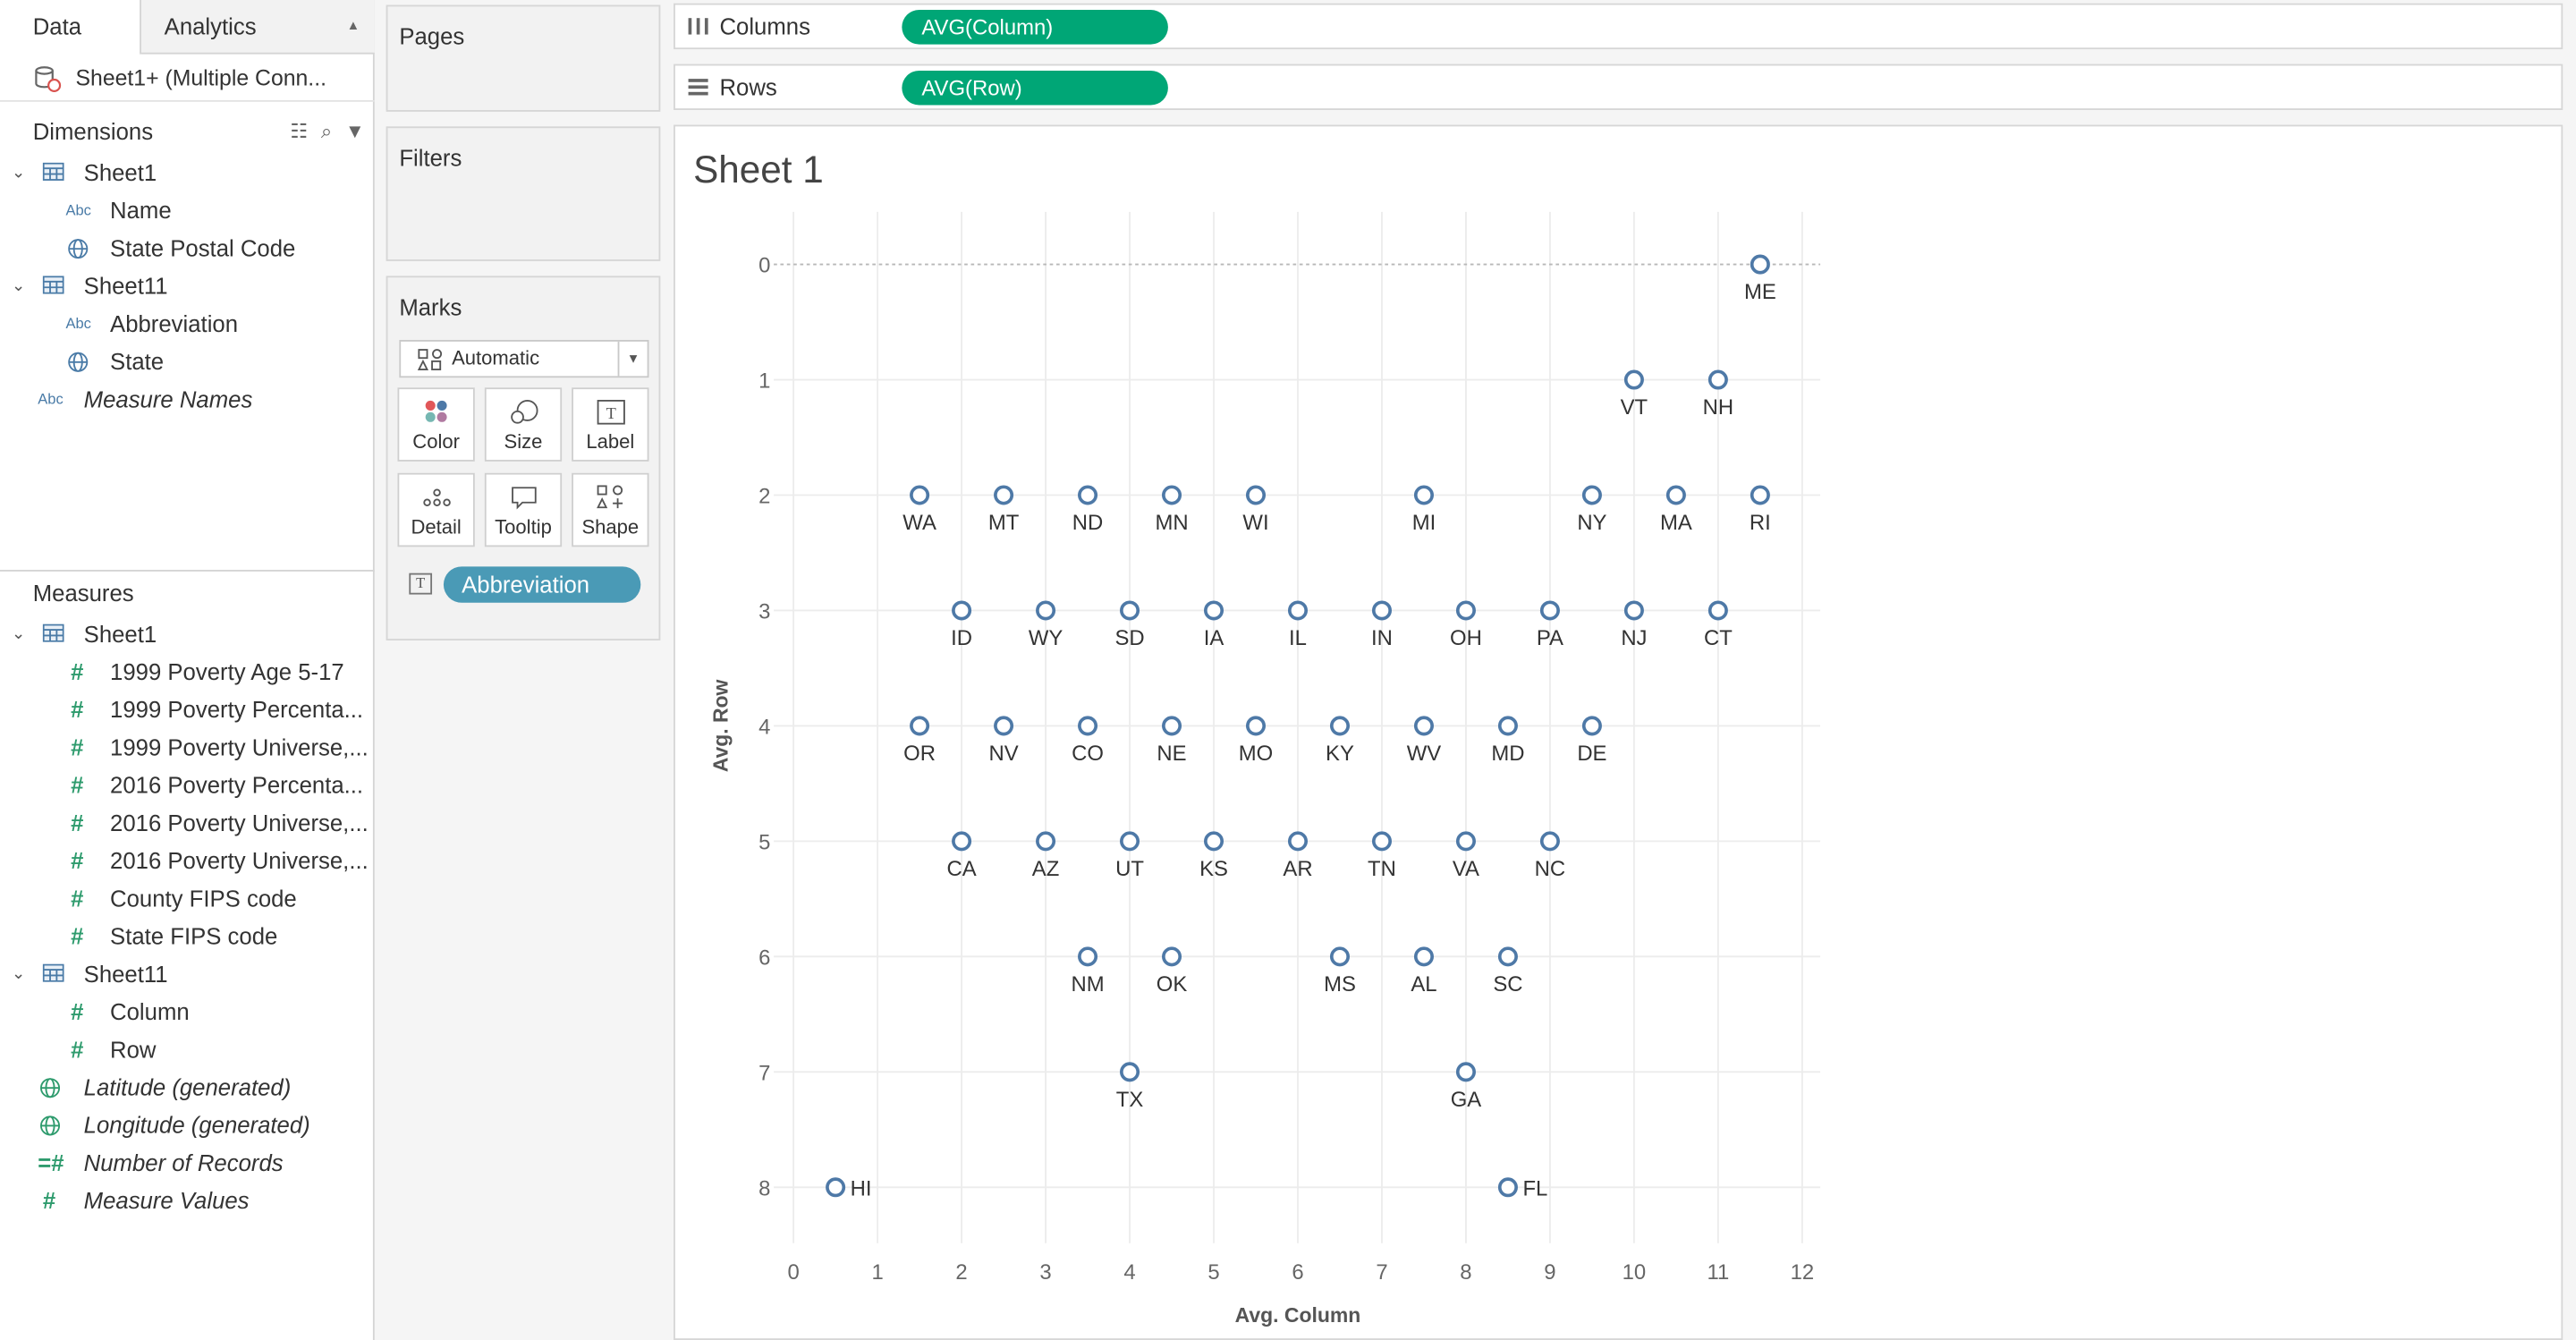 The image size is (2576, 1340). I want to click on view-list-icon: ☷, so click(299, 131).